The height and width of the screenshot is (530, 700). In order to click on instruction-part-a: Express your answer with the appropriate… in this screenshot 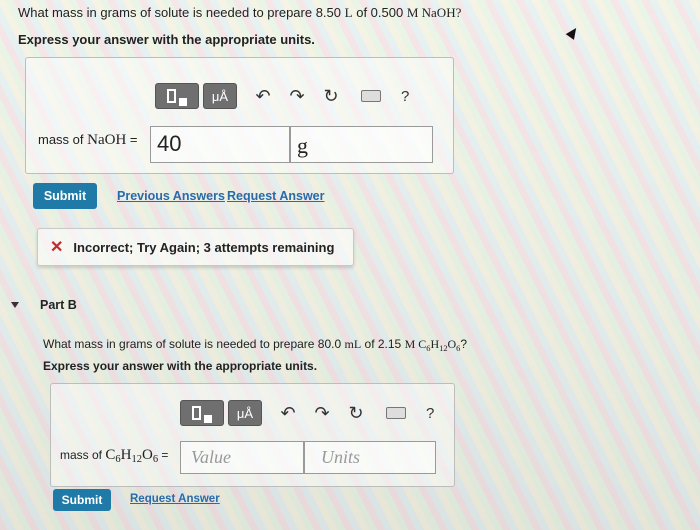, I will do `click(166, 39)`.